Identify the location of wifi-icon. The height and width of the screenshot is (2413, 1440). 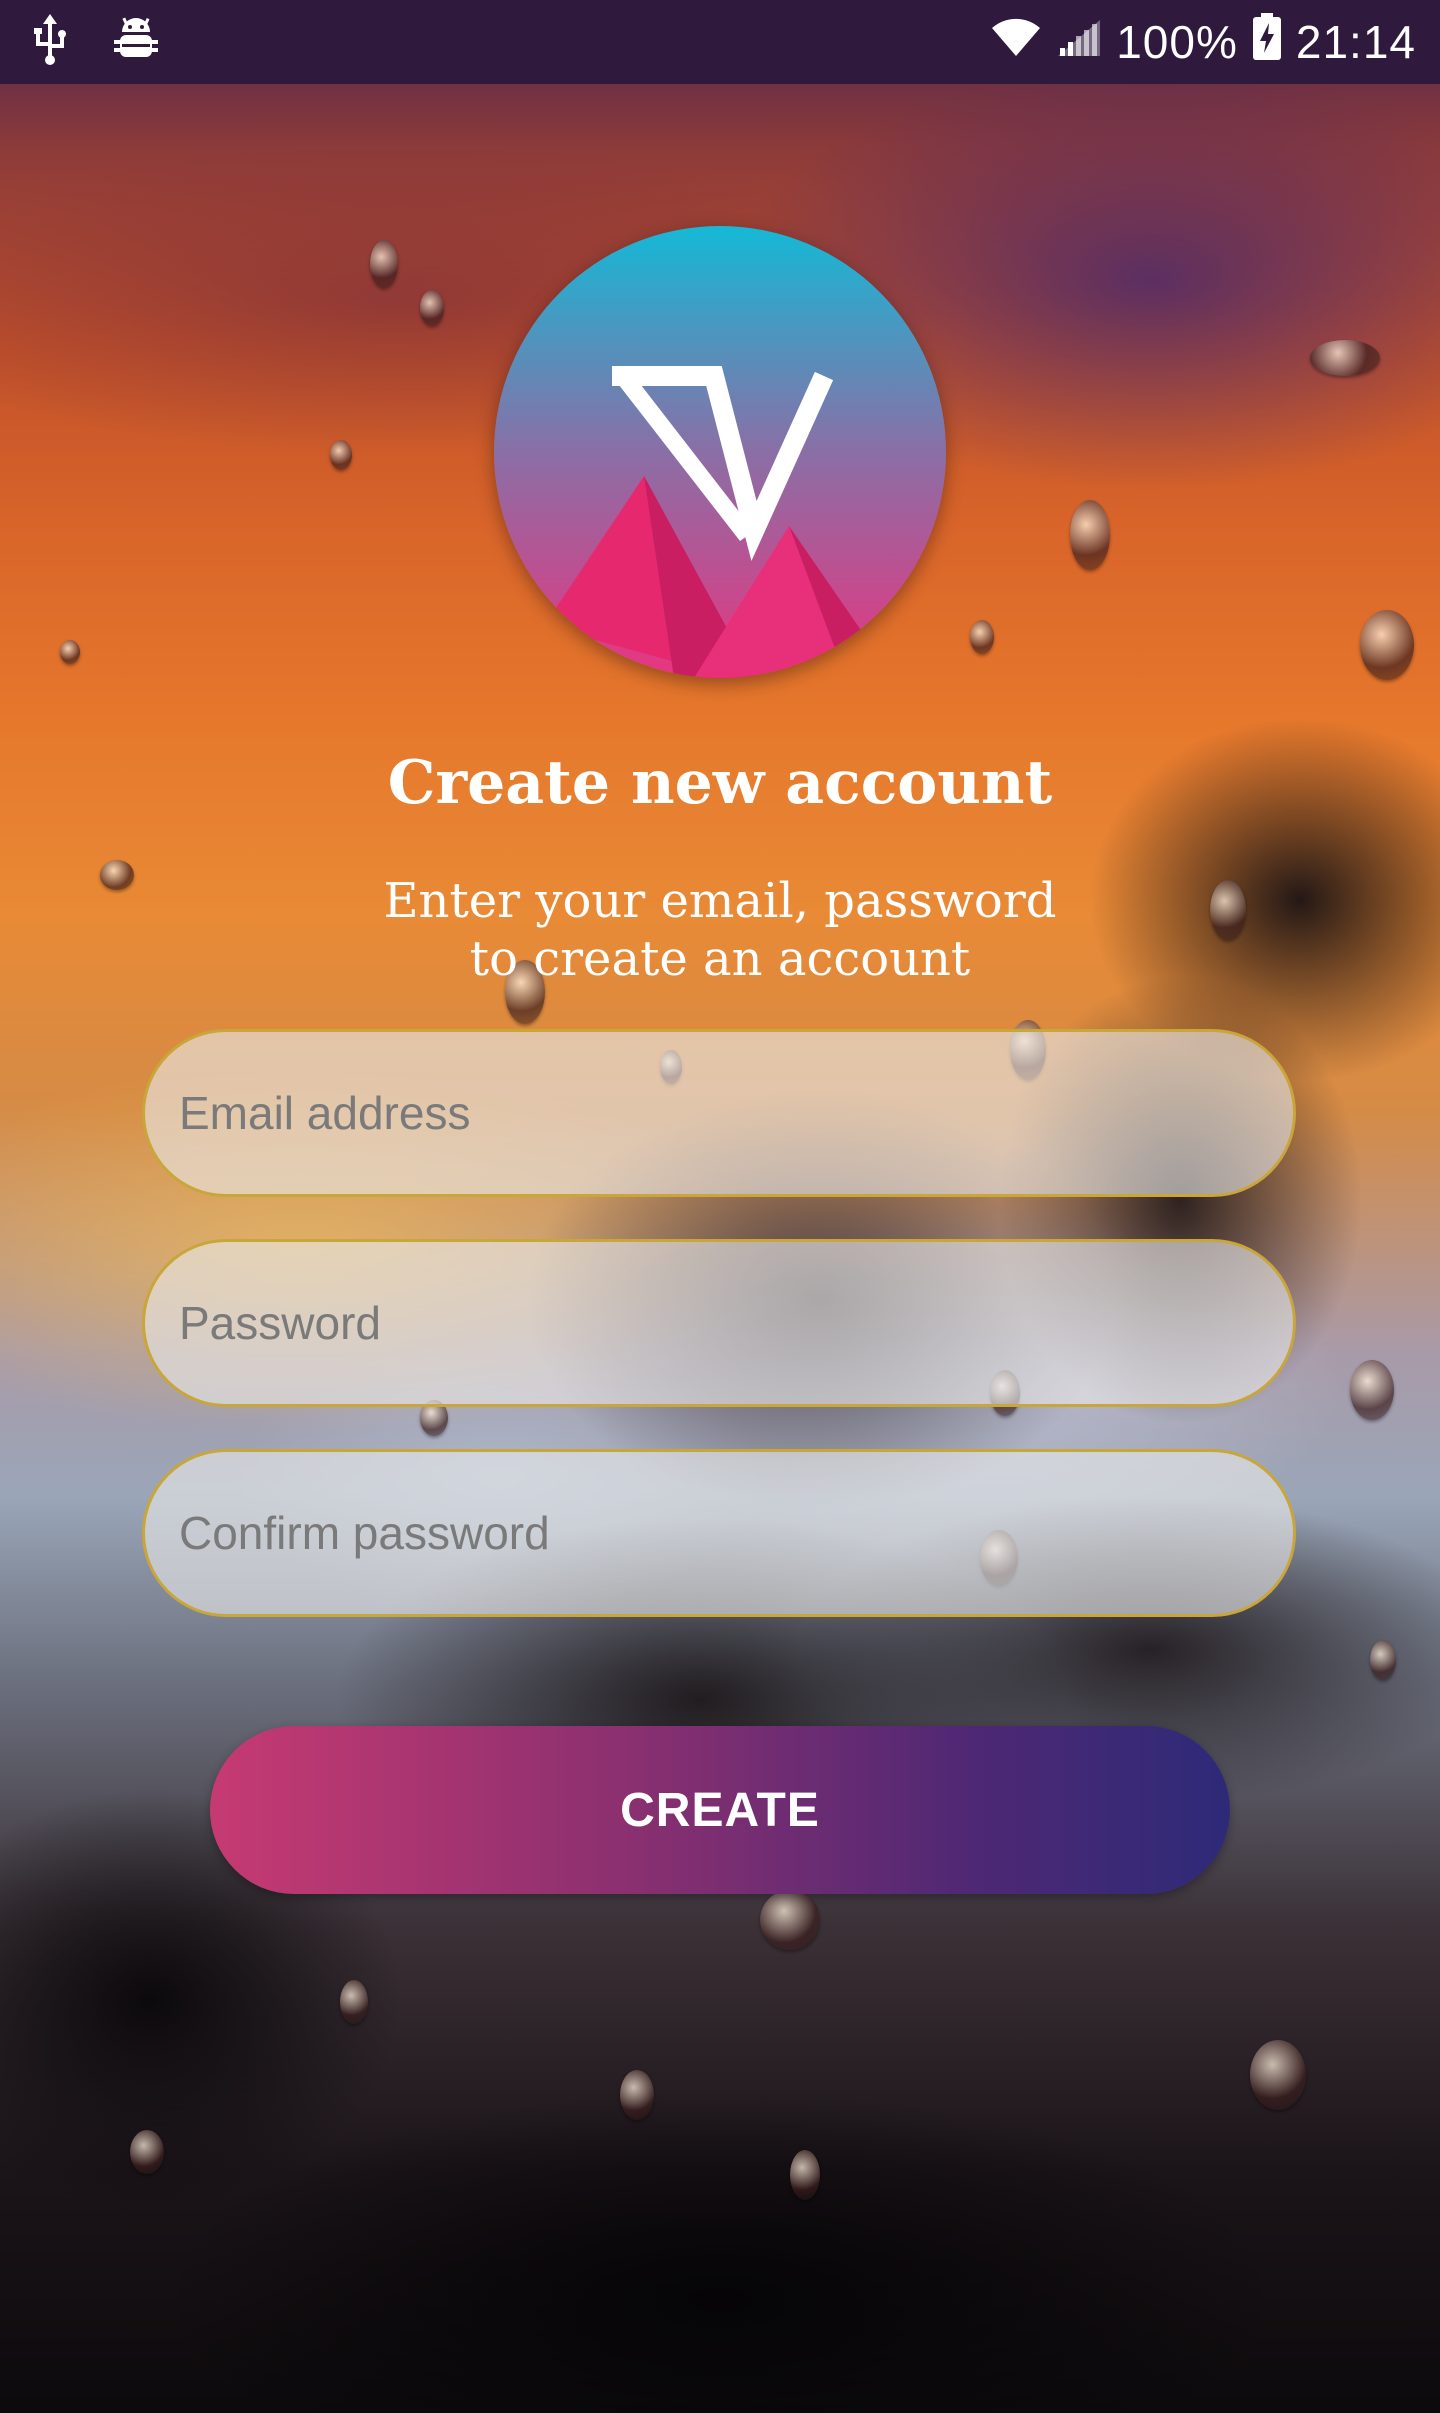
(1016, 42).